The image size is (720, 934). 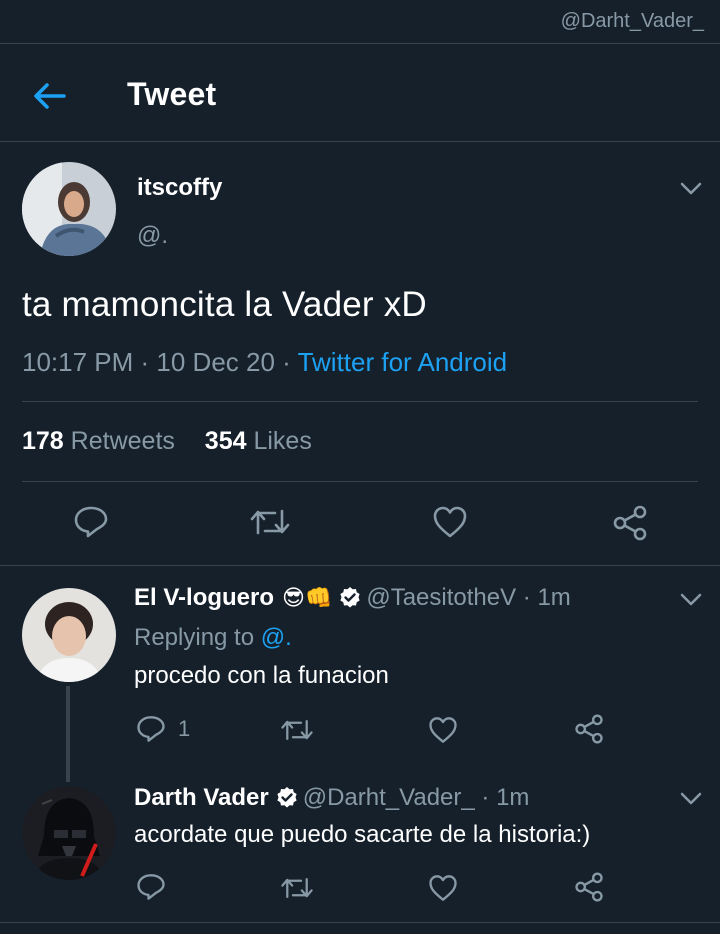 What do you see at coordinates (403, 362) in the screenshot?
I see `tweet-source-link: Twitter for Android` at bounding box center [403, 362].